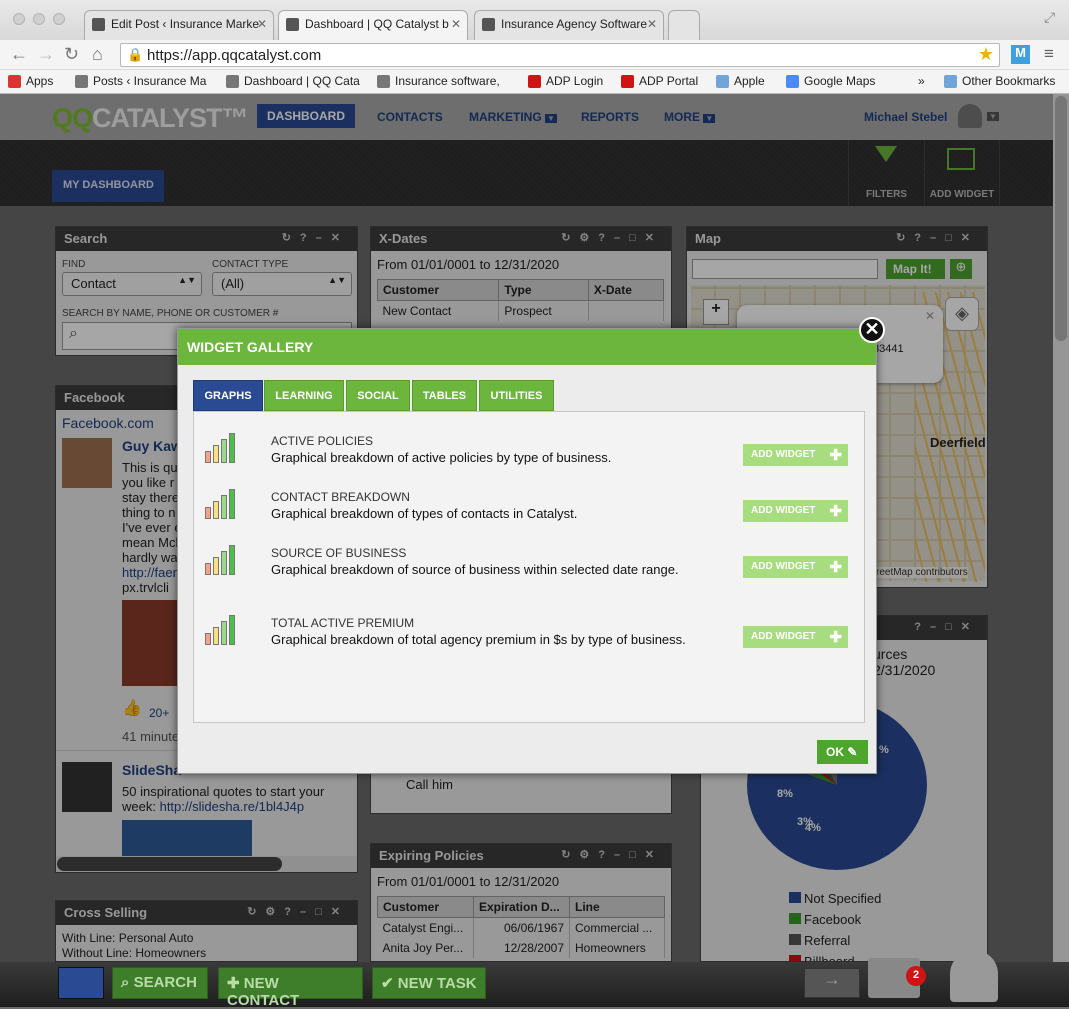  What do you see at coordinates (574, 24) in the screenshot?
I see `tab-title: Insurance Agency Software` at bounding box center [574, 24].